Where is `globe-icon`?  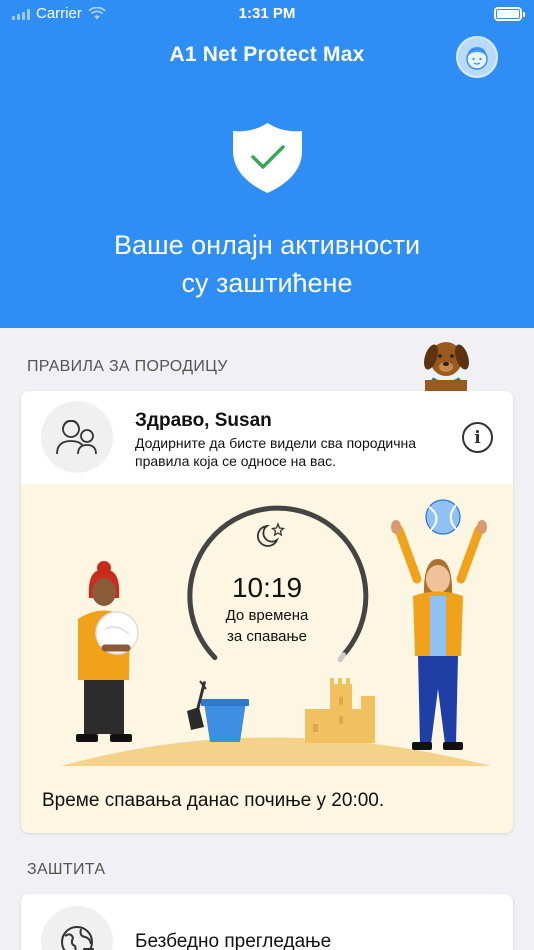 globe-icon is located at coordinates (77, 928).